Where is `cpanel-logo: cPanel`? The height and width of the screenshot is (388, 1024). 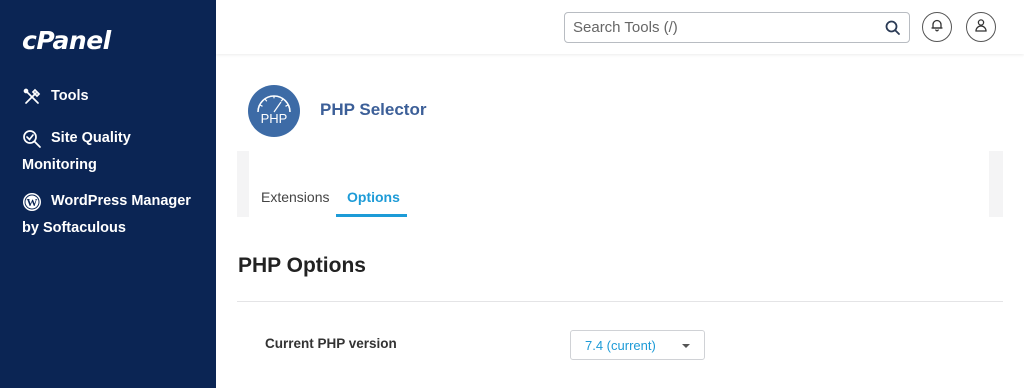 cpanel-logo: cPanel is located at coordinates (66, 40).